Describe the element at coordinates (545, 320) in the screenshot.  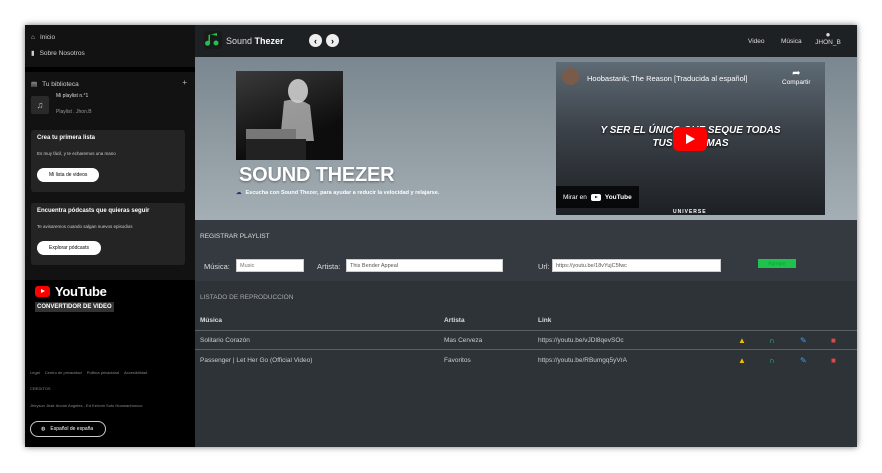
I see `column-header-link: Link` at that location.